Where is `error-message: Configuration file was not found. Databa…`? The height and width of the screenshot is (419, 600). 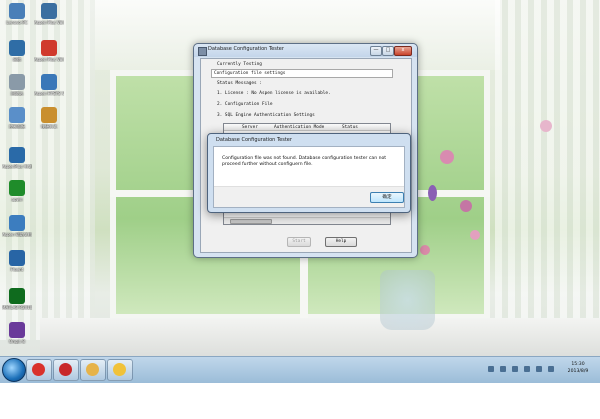
error-message: Configuration file was not found. Databa… is located at coordinates (304, 161).